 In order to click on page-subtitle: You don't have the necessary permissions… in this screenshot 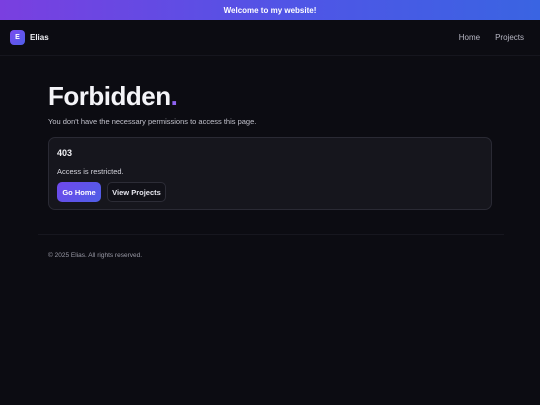, I will do `click(152, 121)`.